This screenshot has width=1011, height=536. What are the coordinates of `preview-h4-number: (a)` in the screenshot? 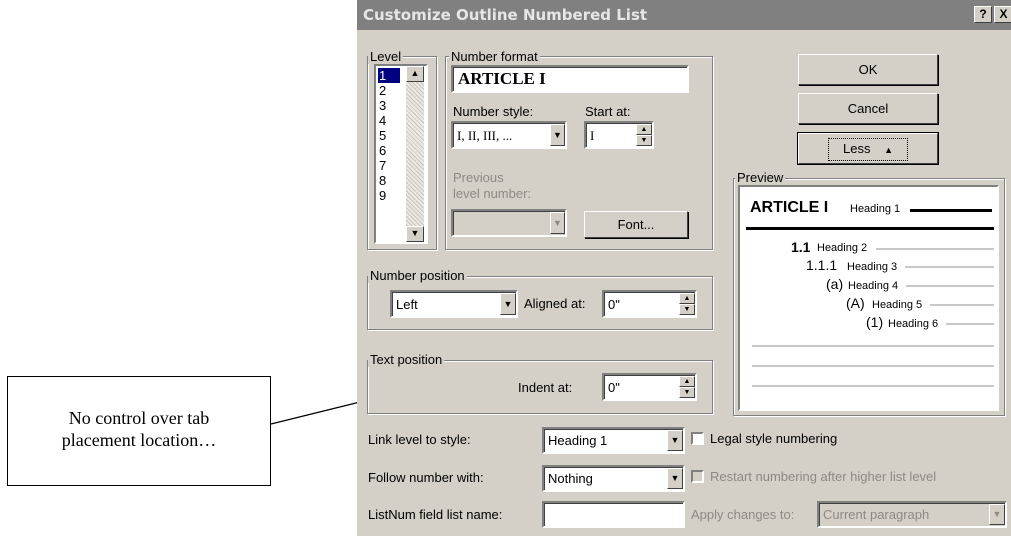 It's located at (835, 284).